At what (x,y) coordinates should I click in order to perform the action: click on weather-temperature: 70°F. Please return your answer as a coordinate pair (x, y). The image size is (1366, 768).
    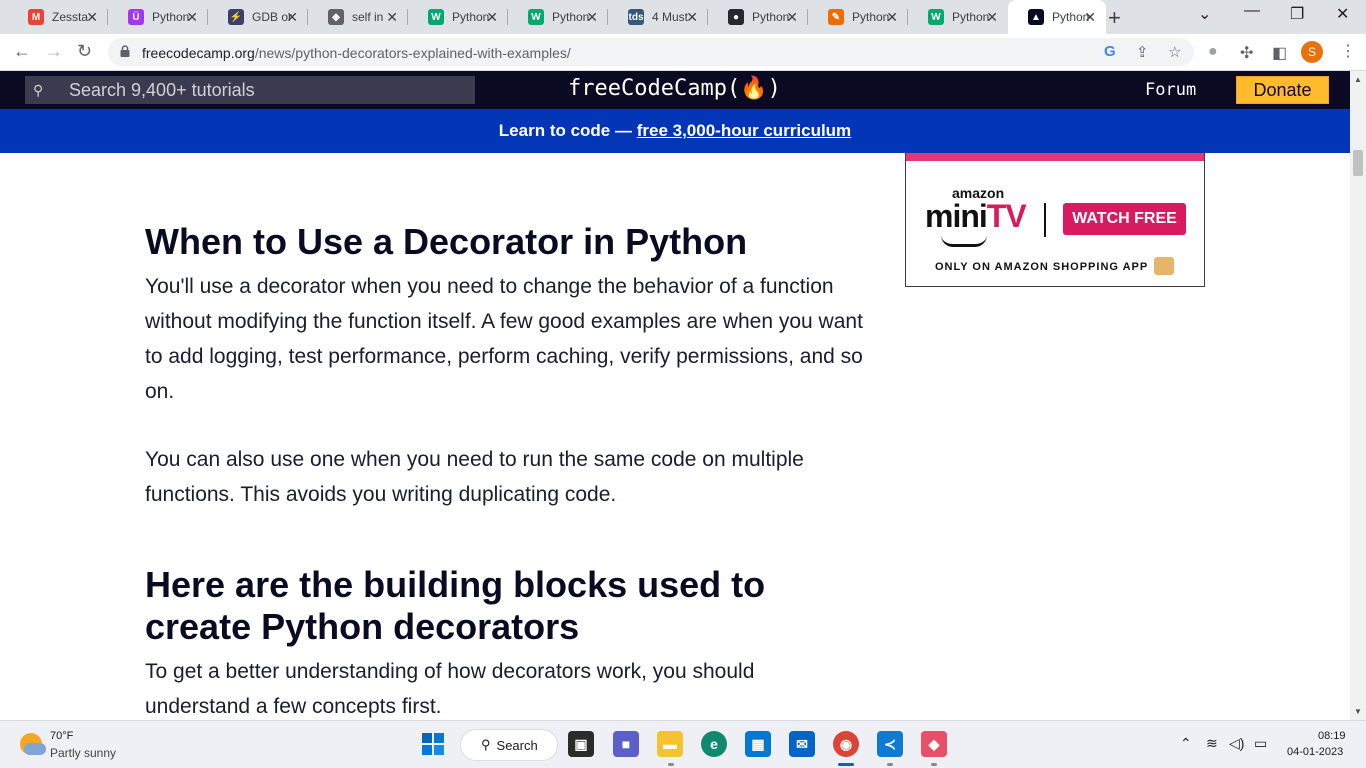
    Looking at the image, I should click on (61, 736).